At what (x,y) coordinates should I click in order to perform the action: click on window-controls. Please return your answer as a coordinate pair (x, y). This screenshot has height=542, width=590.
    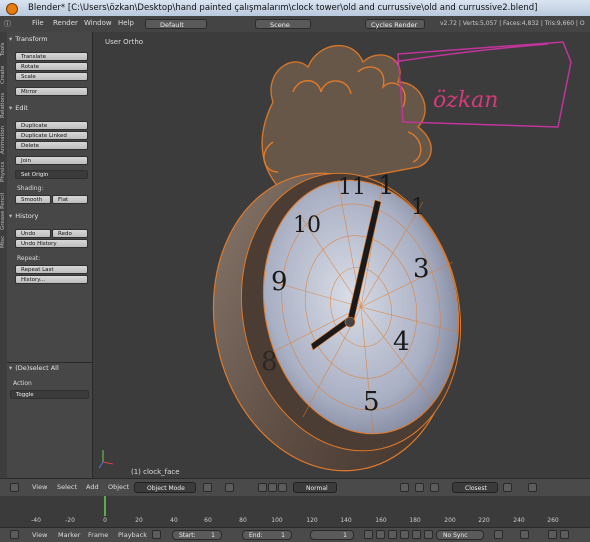
    Looking at the image, I should click on (576, 8).